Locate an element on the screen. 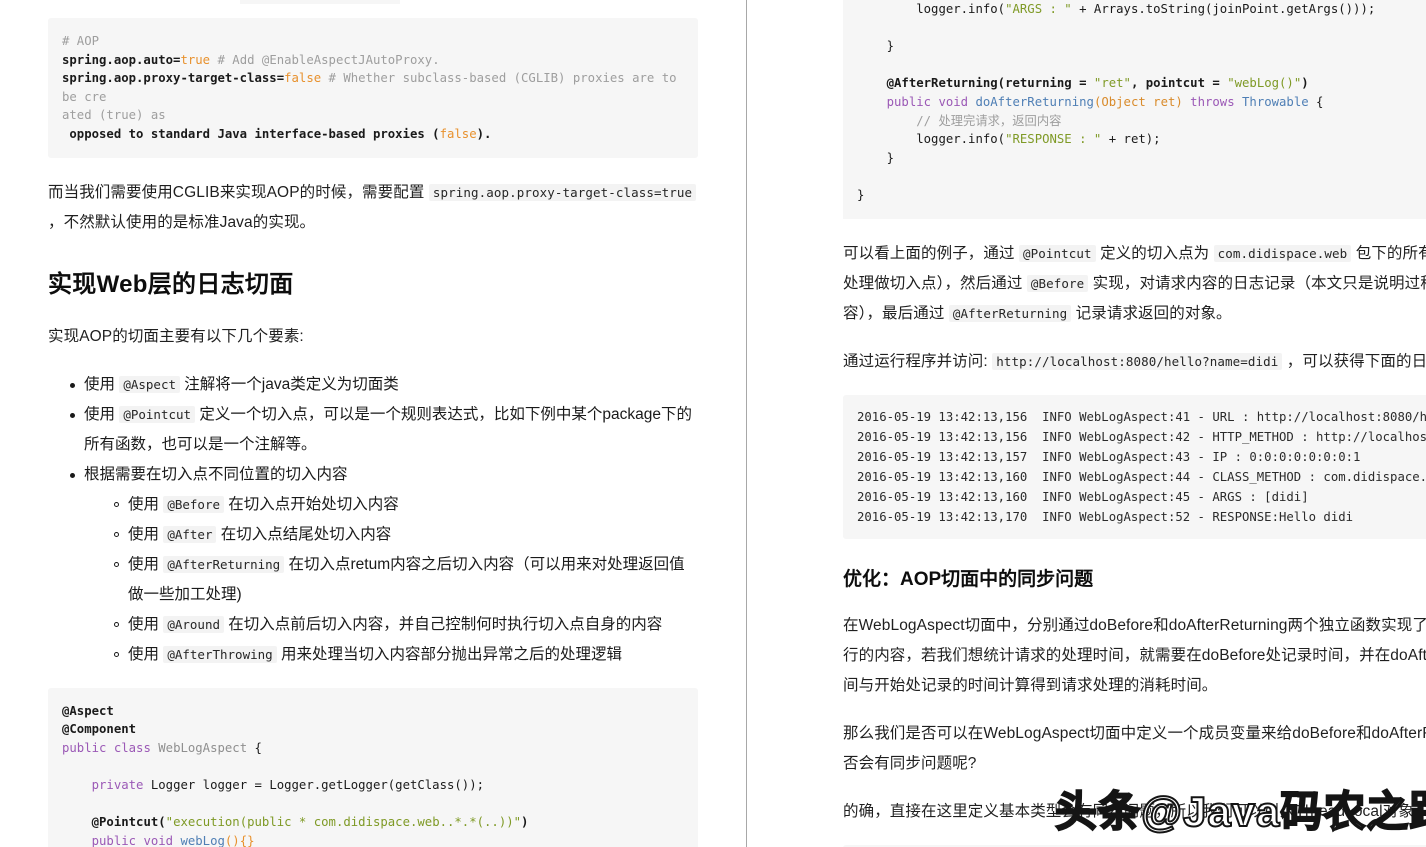 The height and width of the screenshot is (847, 1426). annotation-component: @Component is located at coordinates (99, 729).